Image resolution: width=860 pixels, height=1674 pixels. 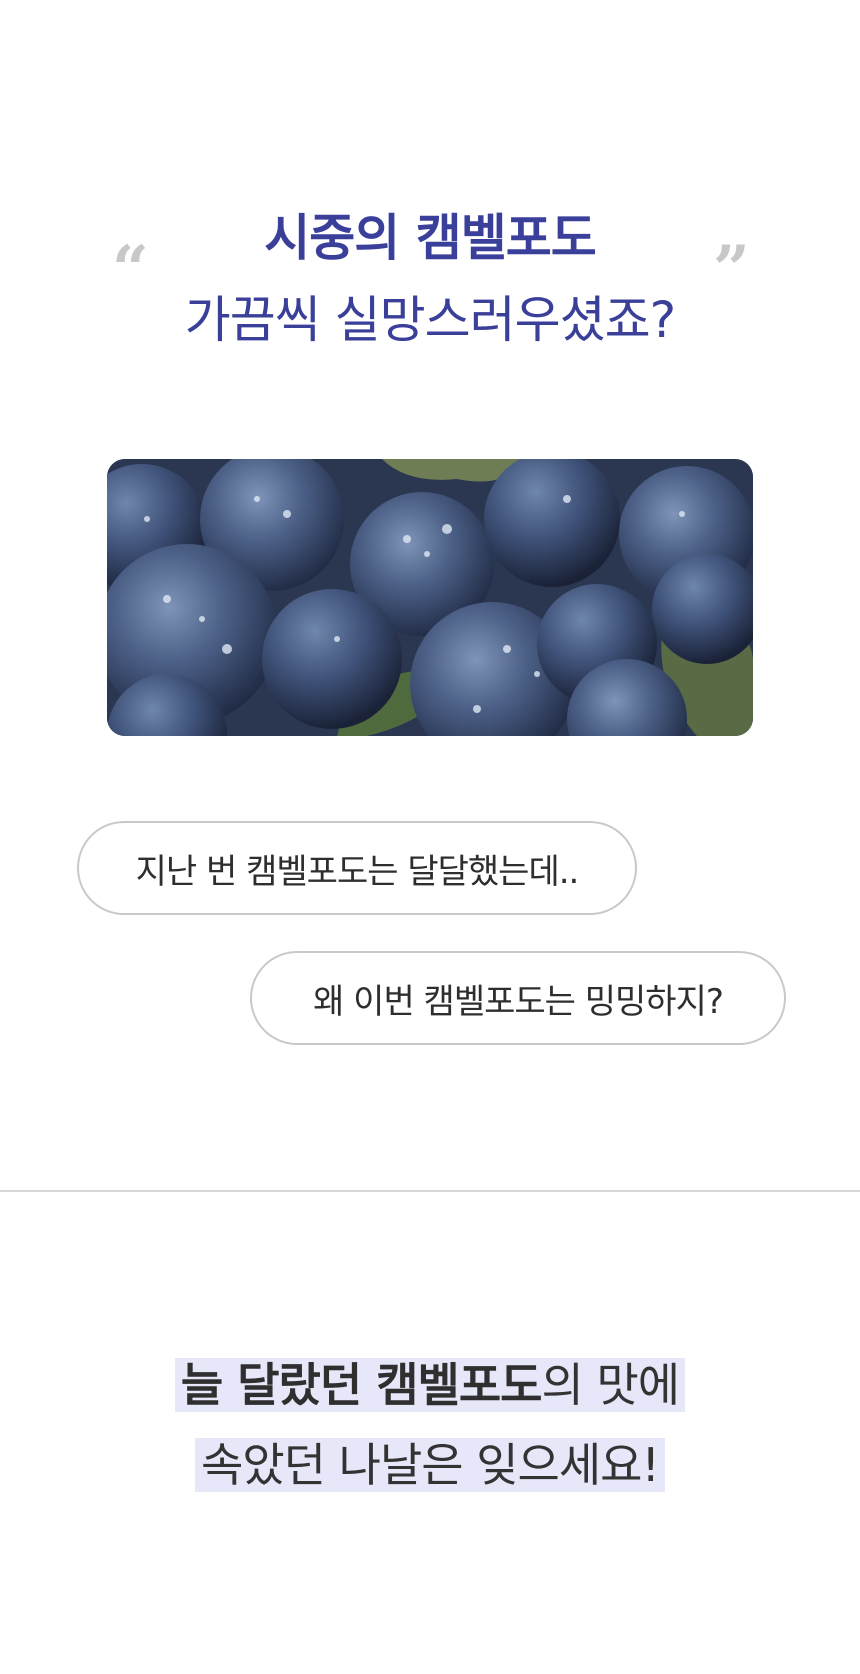 I want to click on speech-bubble-bland: 왜 이번 캠벨포도는 밍밍하지?, so click(x=518, y=998).